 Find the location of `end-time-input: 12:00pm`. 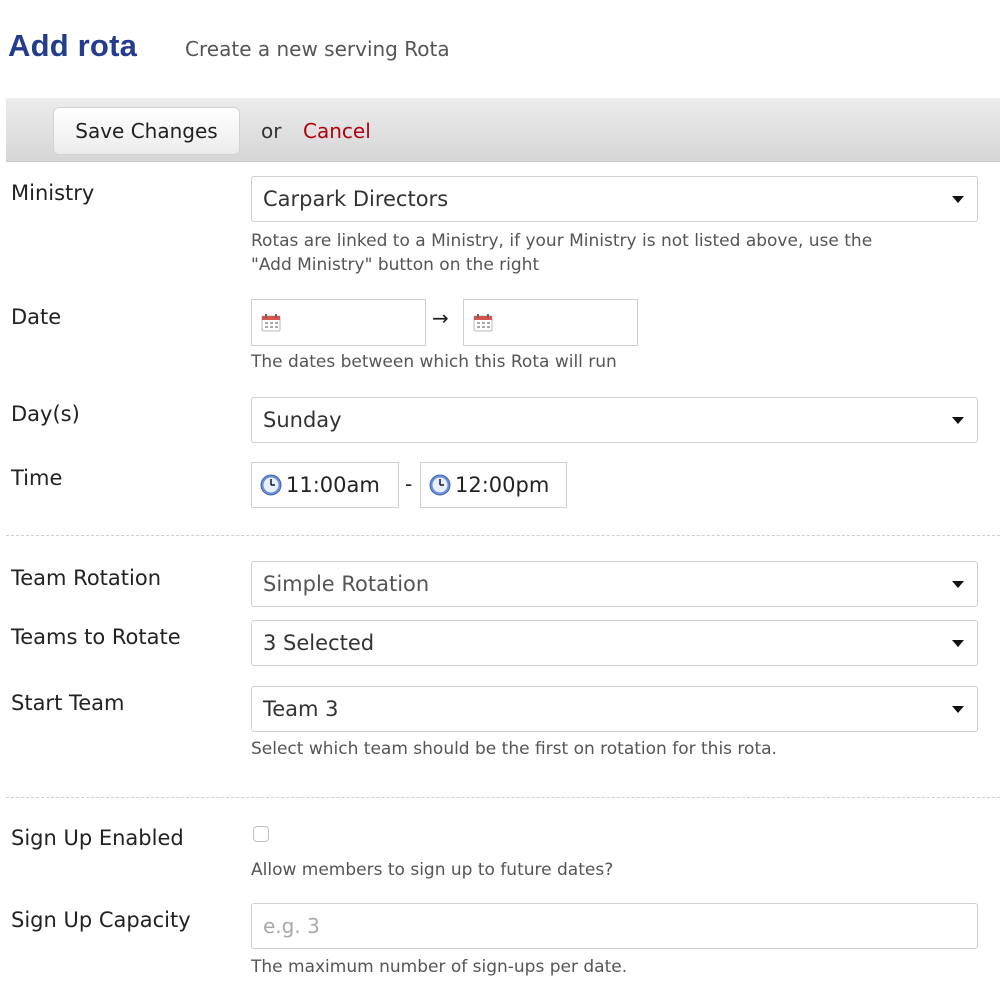

end-time-input: 12:00pm is located at coordinates (493, 485).